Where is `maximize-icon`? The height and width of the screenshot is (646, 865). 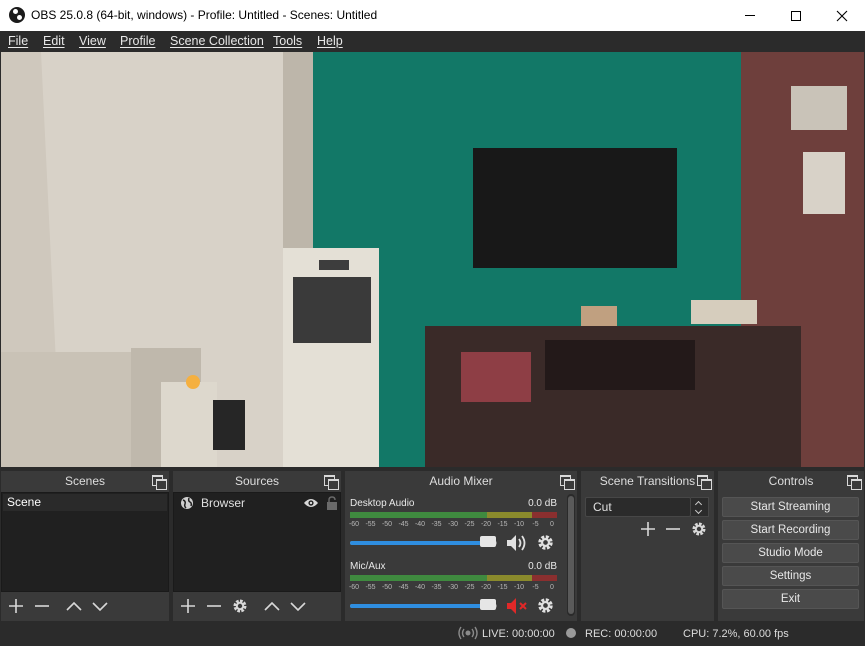 maximize-icon is located at coordinates (796, 15).